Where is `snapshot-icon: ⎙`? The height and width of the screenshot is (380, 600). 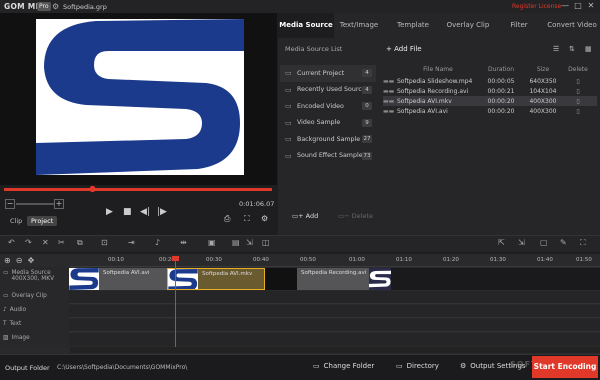 snapshot-icon: ⎙ is located at coordinates (227, 219).